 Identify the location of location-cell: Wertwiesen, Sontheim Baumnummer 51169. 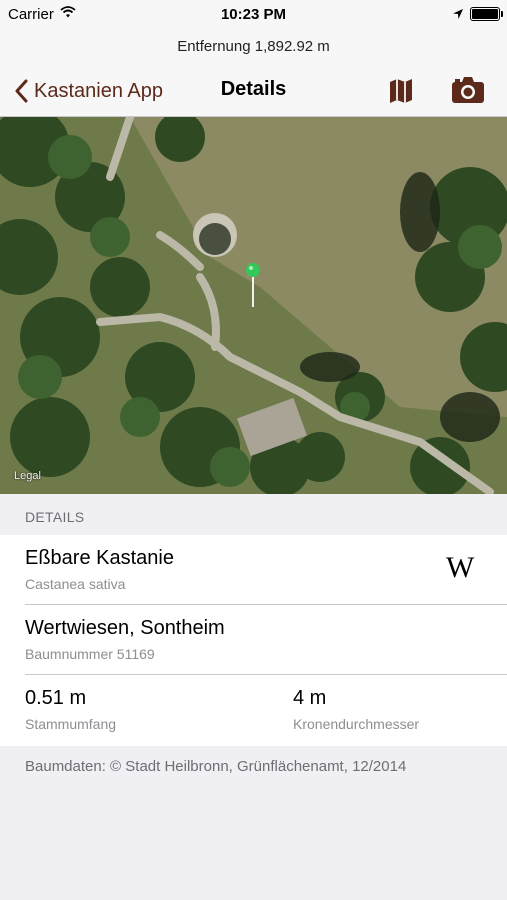
(253, 640).